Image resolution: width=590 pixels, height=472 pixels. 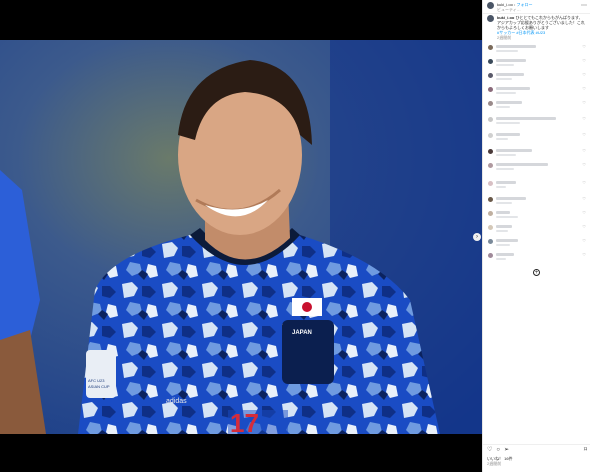 What do you see at coordinates (498, 451) in the screenshot?
I see `comment-icon: ○` at bounding box center [498, 451].